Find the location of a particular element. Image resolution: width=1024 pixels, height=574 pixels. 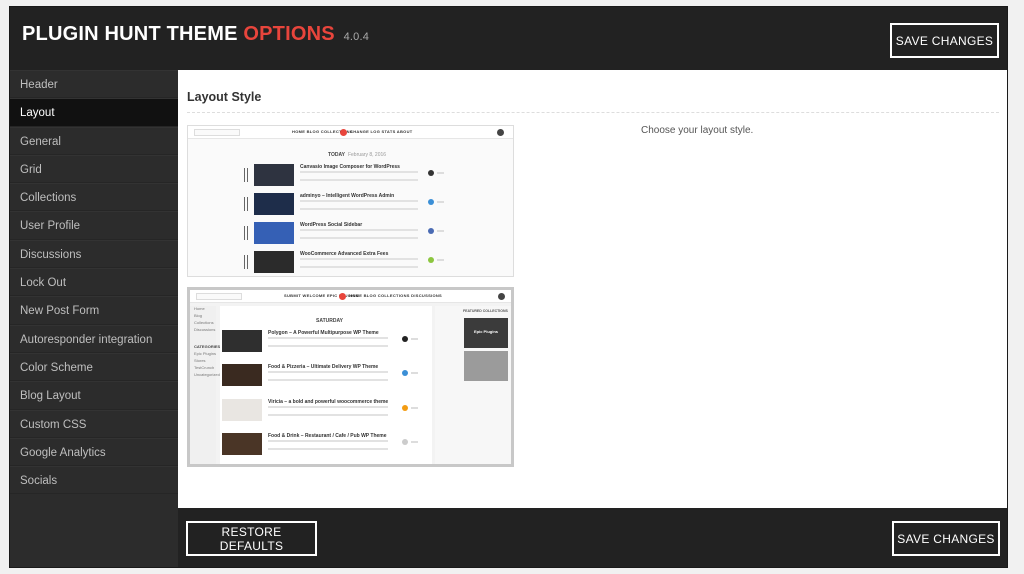

sidebar-item-grid: Grid is located at coordinates (94, 169).